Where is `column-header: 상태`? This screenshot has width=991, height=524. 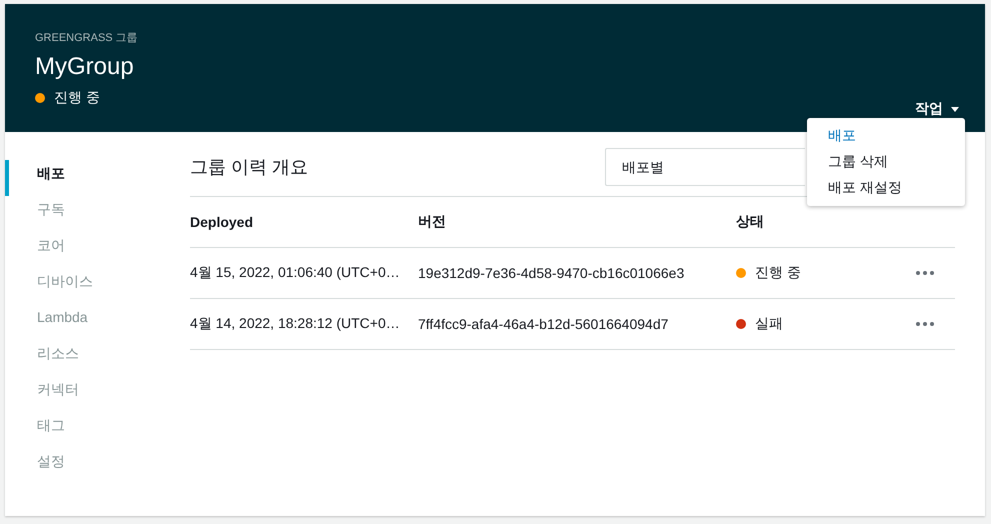 column-header: 상태 is located at coordinates (750, 222).